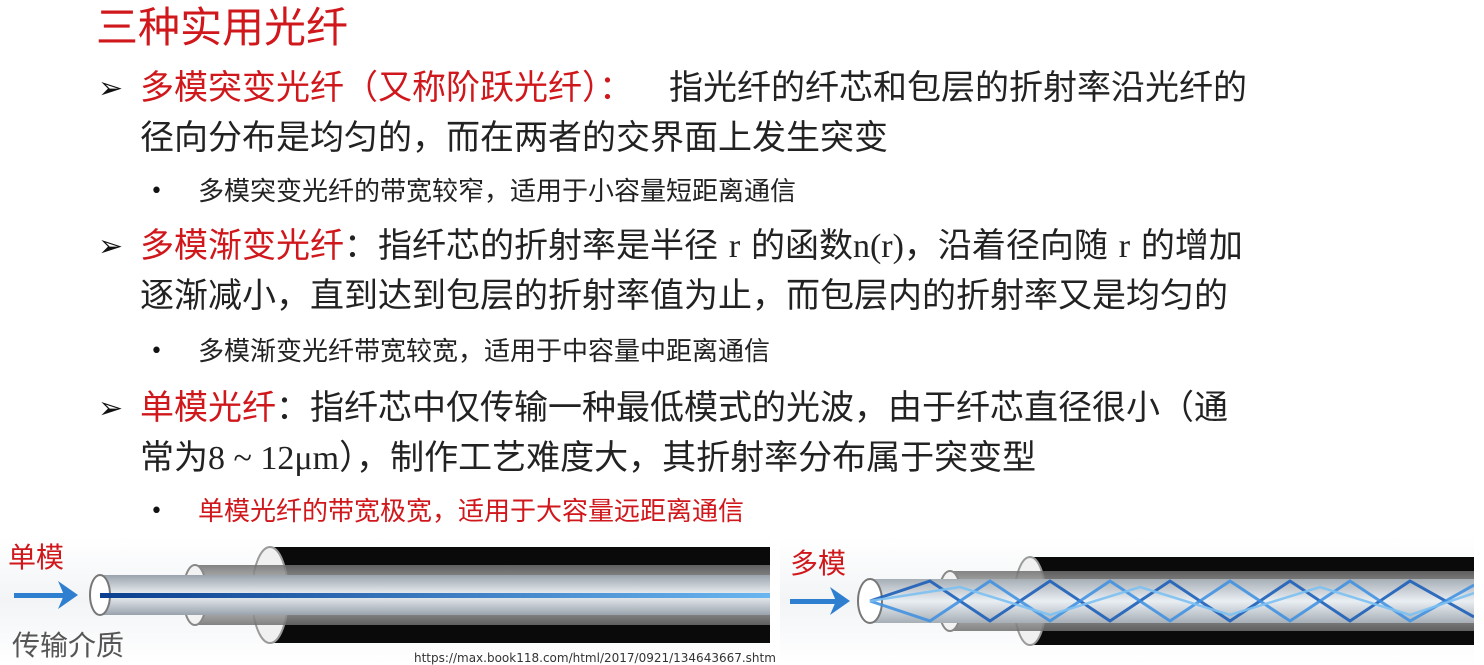  Describe the element at coordinates (385, 600) in the screenshot. I see `single-mode-figure: 单模 传输介质` at that location.